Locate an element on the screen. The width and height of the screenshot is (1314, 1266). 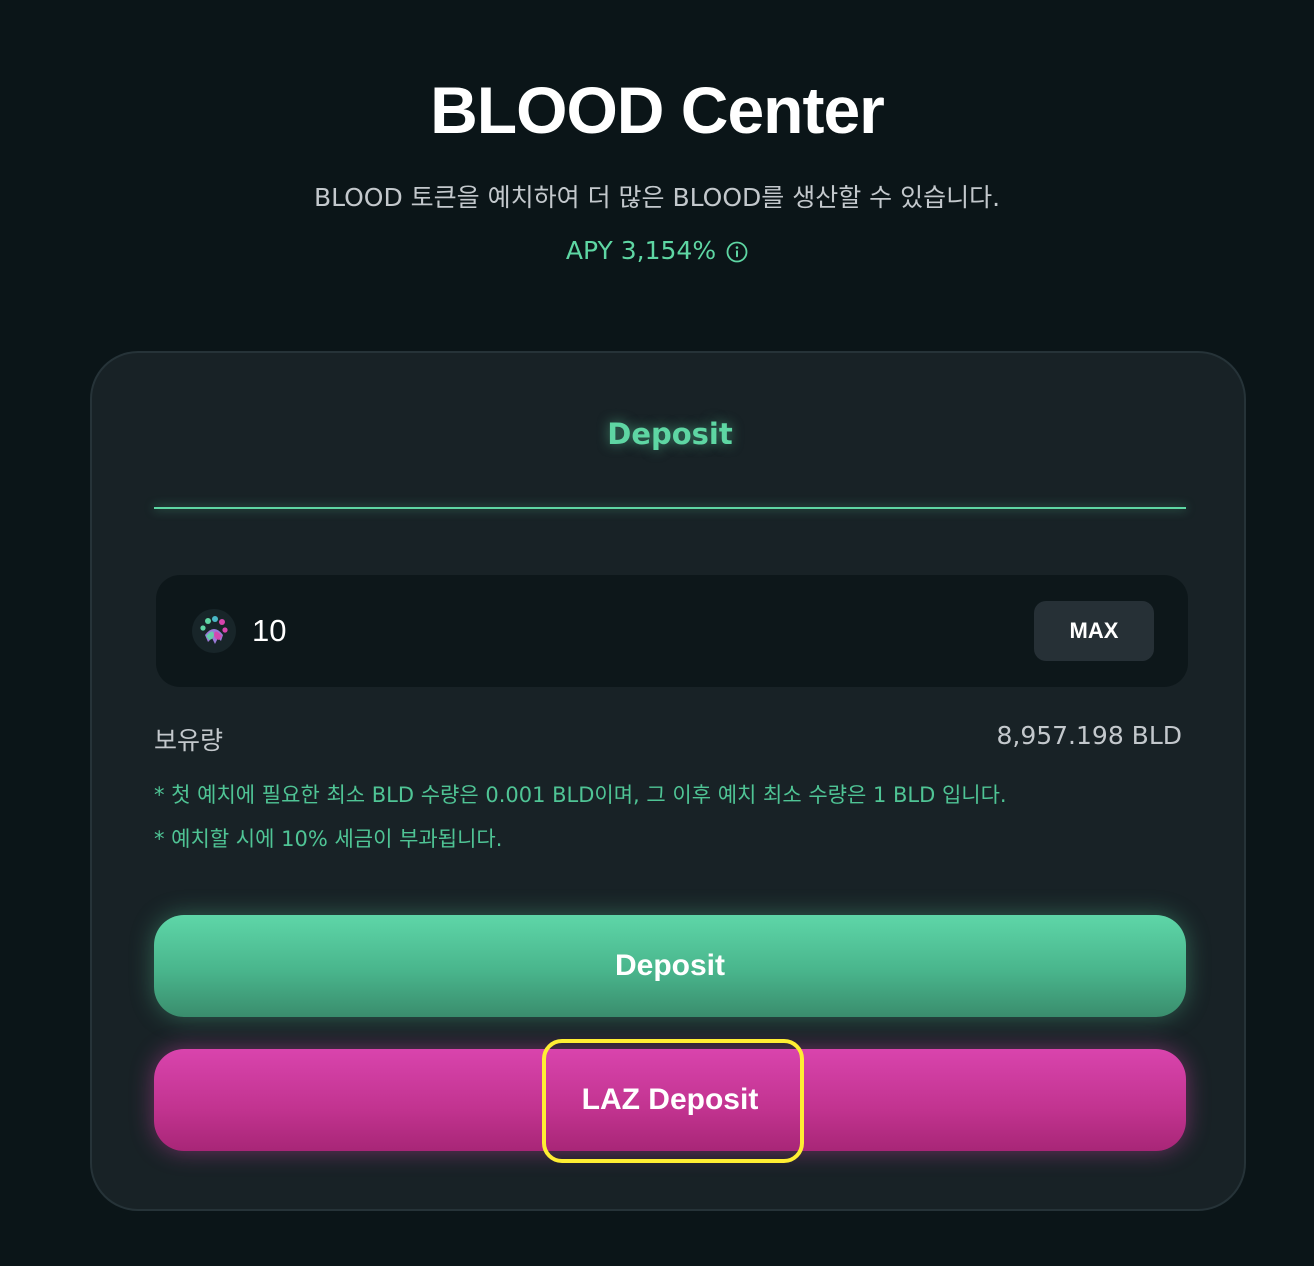
holding-value: 8,957.198 BLD is located at coordinates (1089, 735).